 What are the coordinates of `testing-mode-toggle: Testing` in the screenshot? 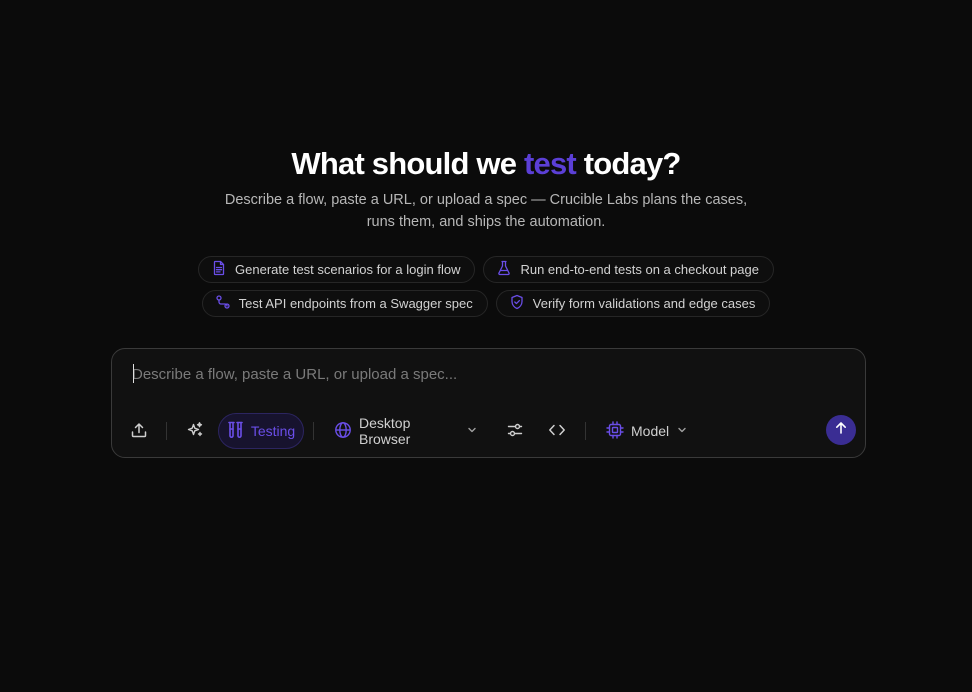 It's located at (261, 431).